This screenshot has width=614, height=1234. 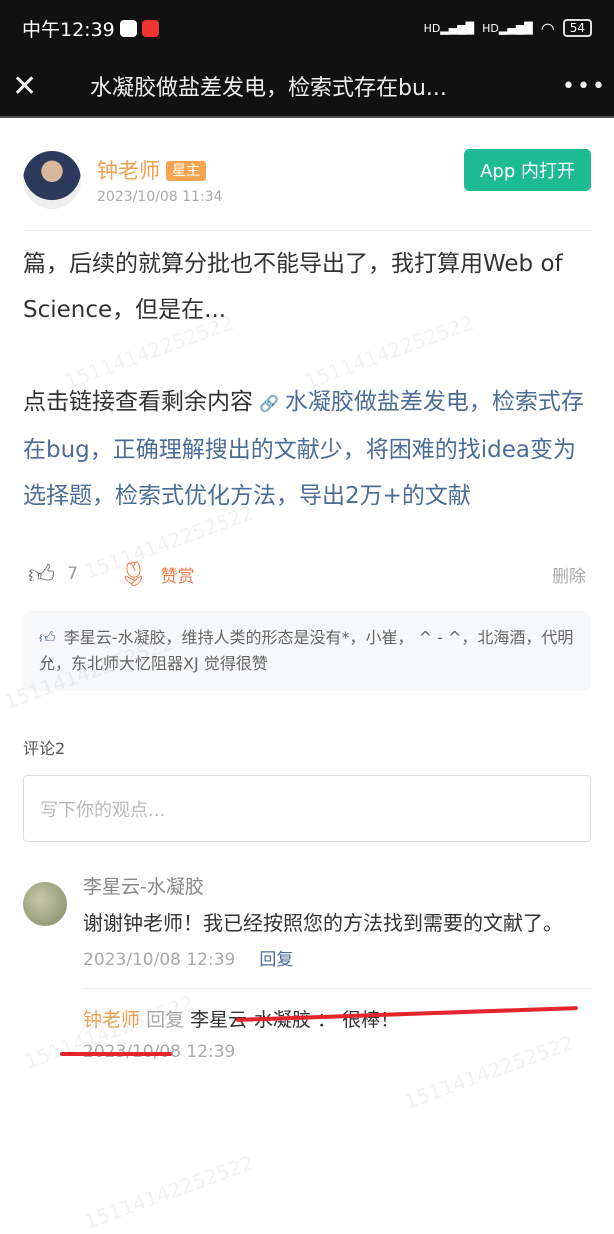 I want to click on baidu-app-icon, so click(x=128, y=28).